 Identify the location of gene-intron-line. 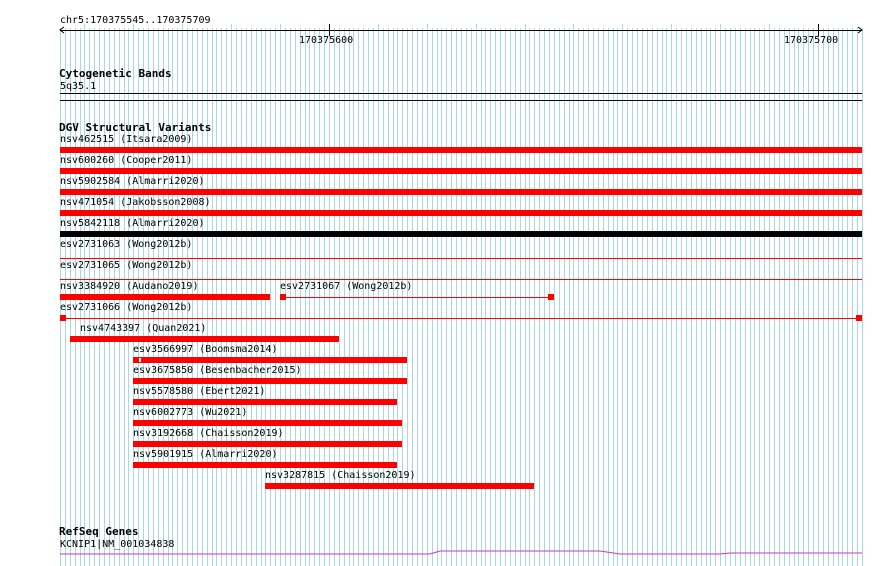
(461, 553).